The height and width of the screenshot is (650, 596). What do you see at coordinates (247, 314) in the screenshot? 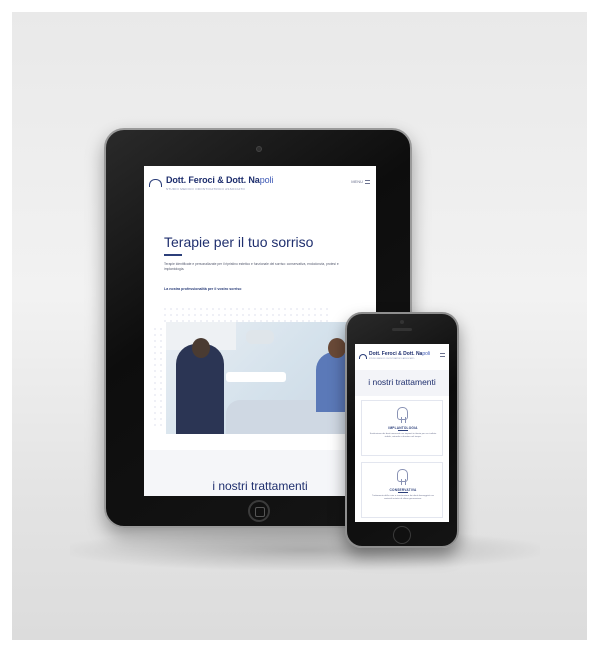
I see `dot-pattern` at bounding box center [247, 314].